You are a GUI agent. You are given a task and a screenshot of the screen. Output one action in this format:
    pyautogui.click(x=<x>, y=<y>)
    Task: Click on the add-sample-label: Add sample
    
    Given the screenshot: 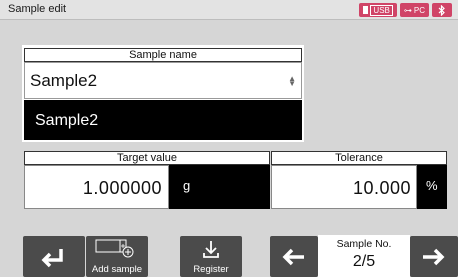 What is the action you would take?
    pyautogui.click(x=117, y=269)
    